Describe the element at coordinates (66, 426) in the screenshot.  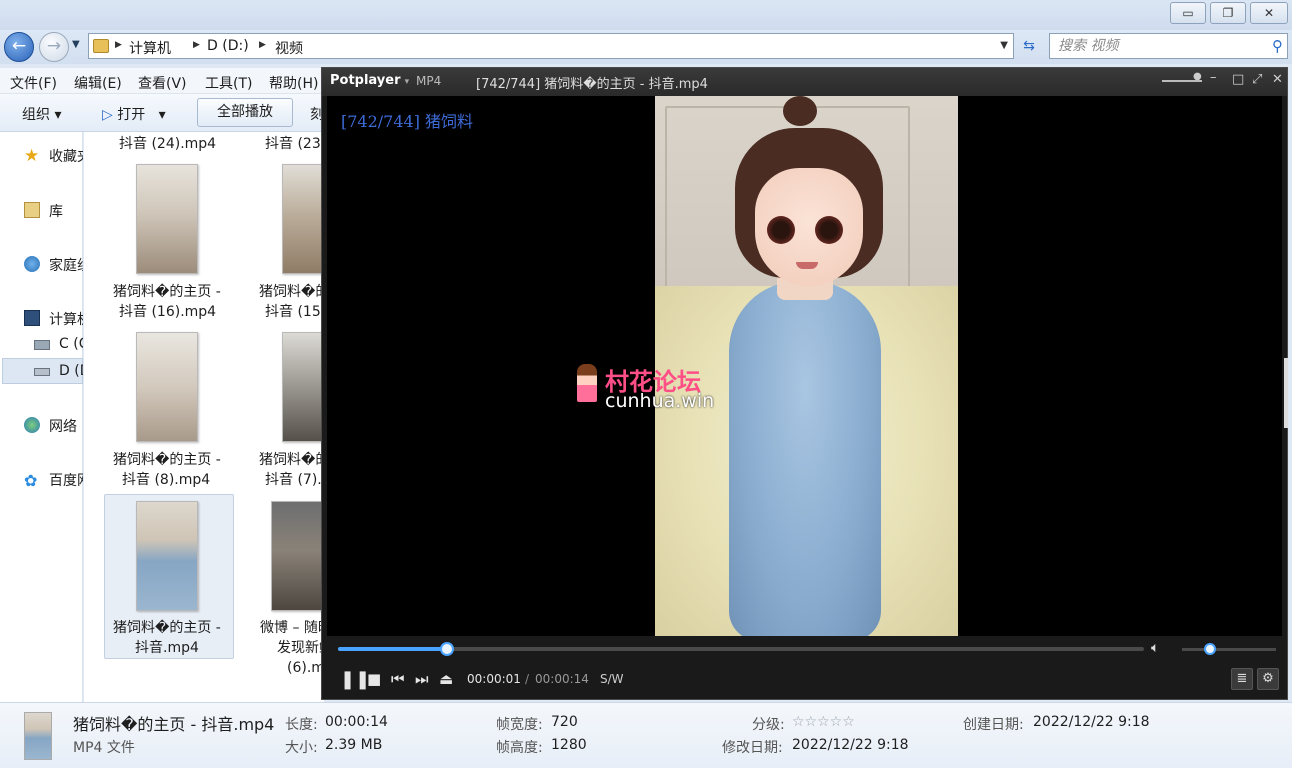
I see `nav-network: 网络` at that location.